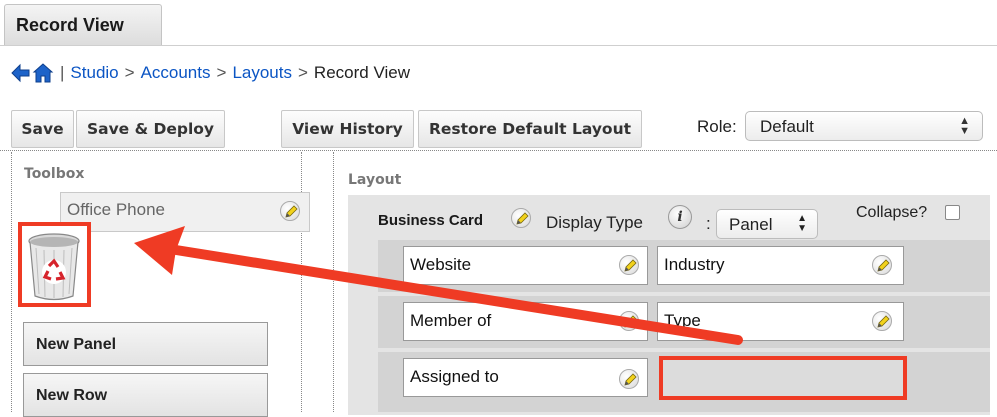 Image resolution: width=997 pixels, height=417 pixels. What do you see at coordinates (783, 378) in the screenshot?
I see `layout-field-empty-slot` at bounding box center [783, 378].